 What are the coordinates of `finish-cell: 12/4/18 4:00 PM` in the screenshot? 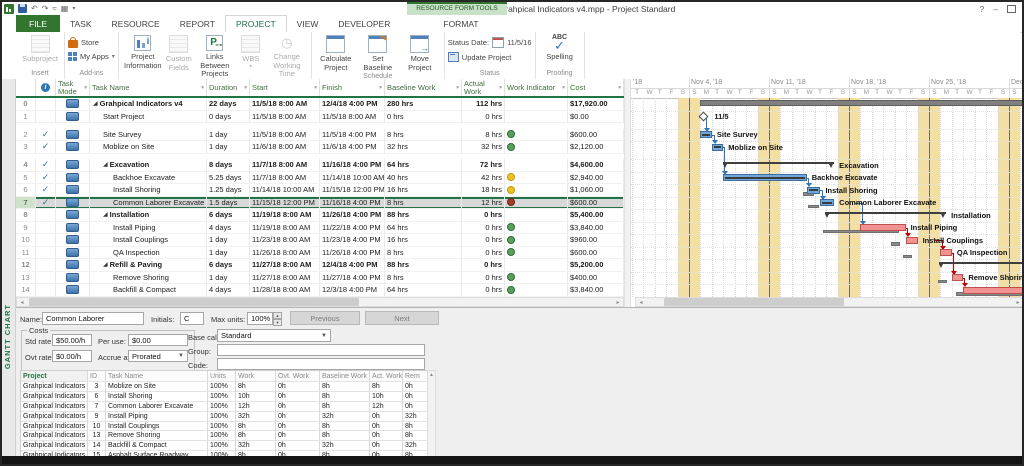 It's located at (352, 265).